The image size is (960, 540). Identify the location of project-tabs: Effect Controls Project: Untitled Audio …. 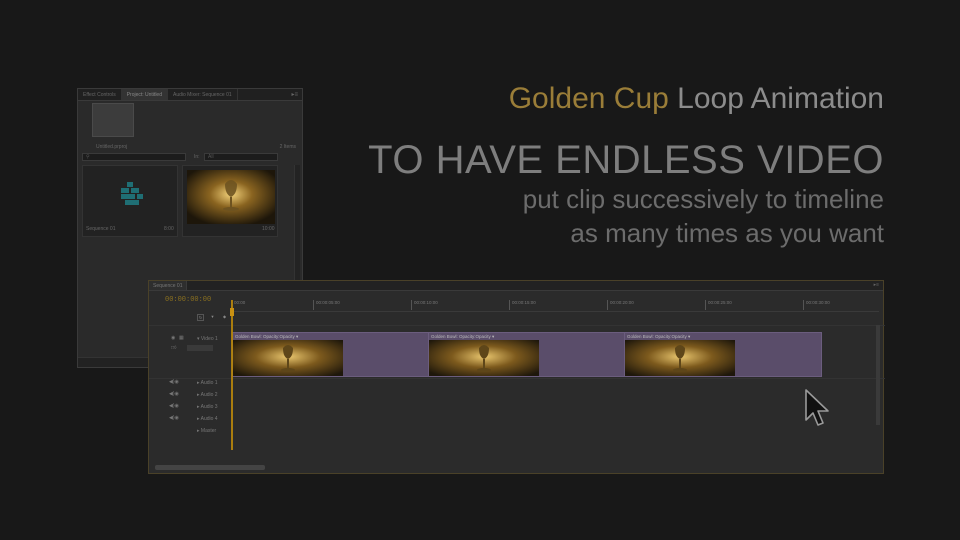
(190, 95).